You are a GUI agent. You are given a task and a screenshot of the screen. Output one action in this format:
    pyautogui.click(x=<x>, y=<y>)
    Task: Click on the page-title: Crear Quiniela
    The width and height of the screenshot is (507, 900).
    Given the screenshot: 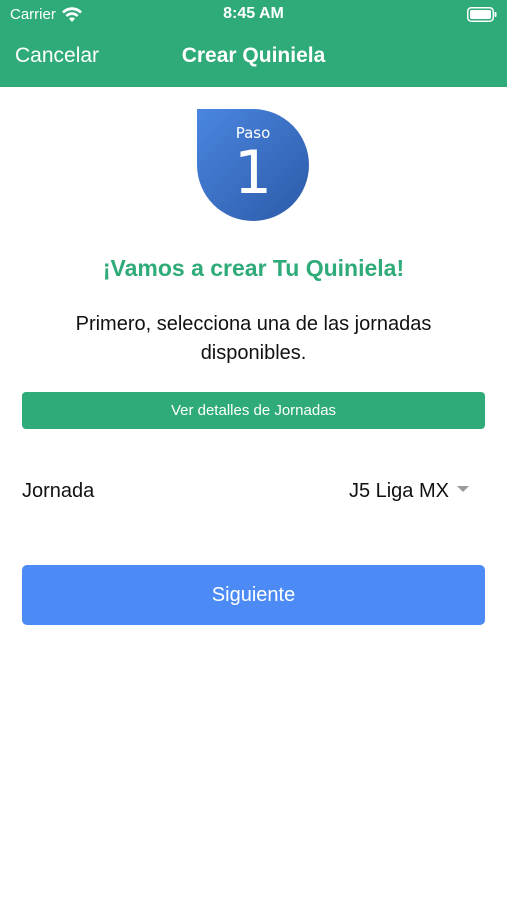 What is the action you would take?
    pyautogui.click(x=253, y=55)
    